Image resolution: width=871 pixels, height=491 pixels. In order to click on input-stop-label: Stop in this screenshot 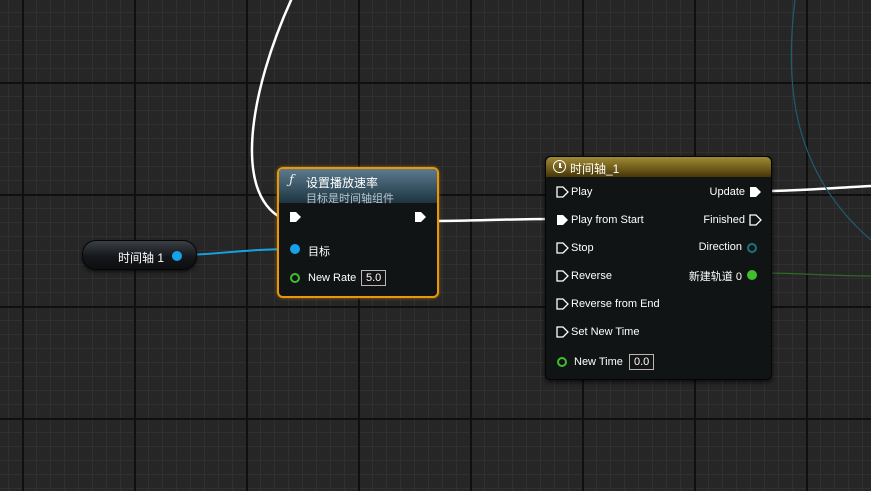, I will do `click(582, 248)`.